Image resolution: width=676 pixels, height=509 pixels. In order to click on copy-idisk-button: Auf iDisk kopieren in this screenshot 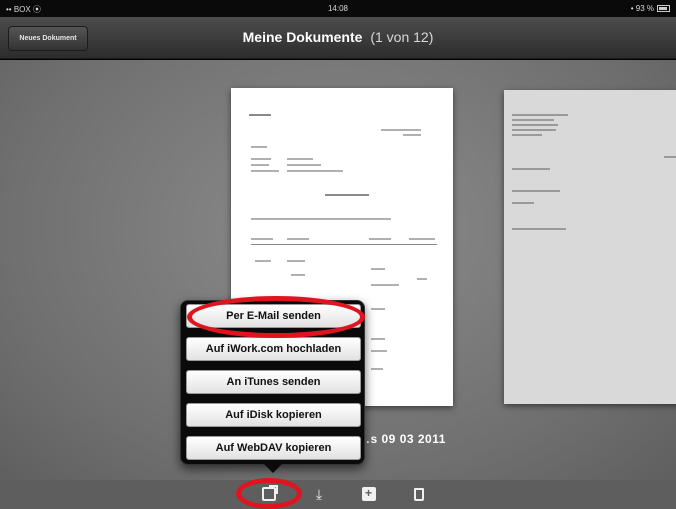, I will do `click(273, 415)`.